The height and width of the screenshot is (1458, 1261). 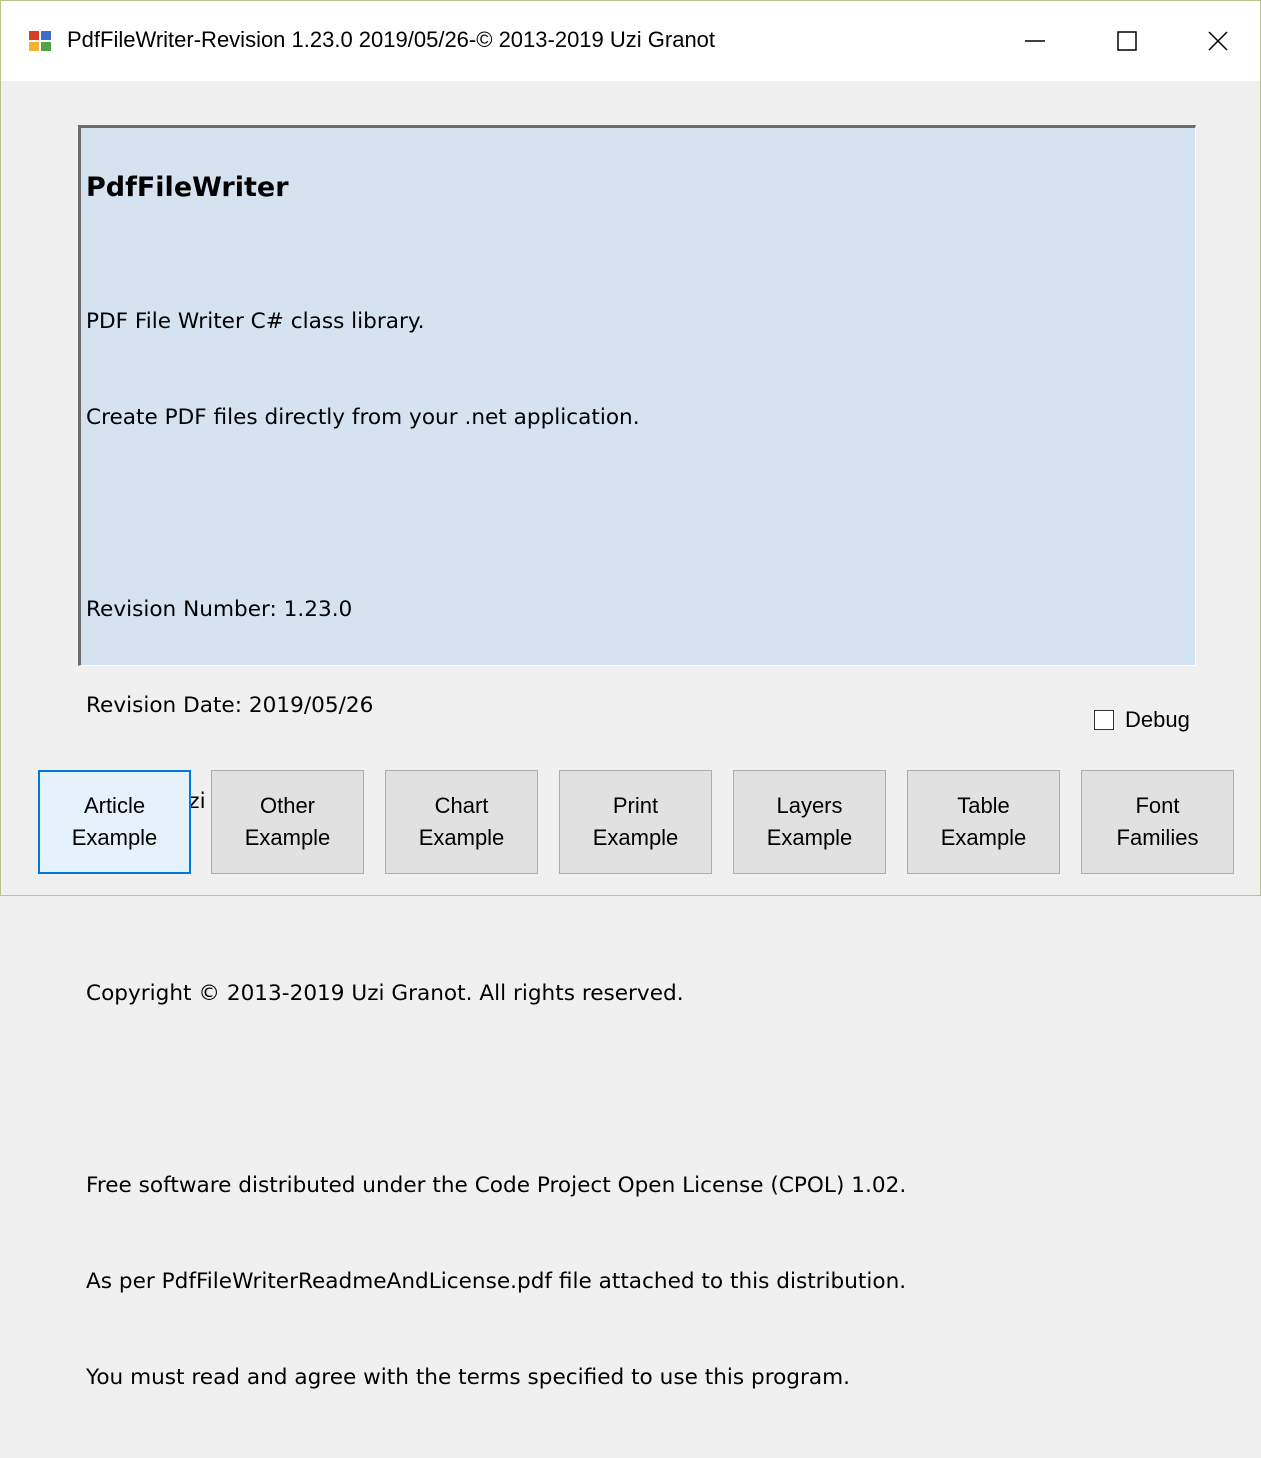 I want to click on close-button, so click(x=1217, y=41).